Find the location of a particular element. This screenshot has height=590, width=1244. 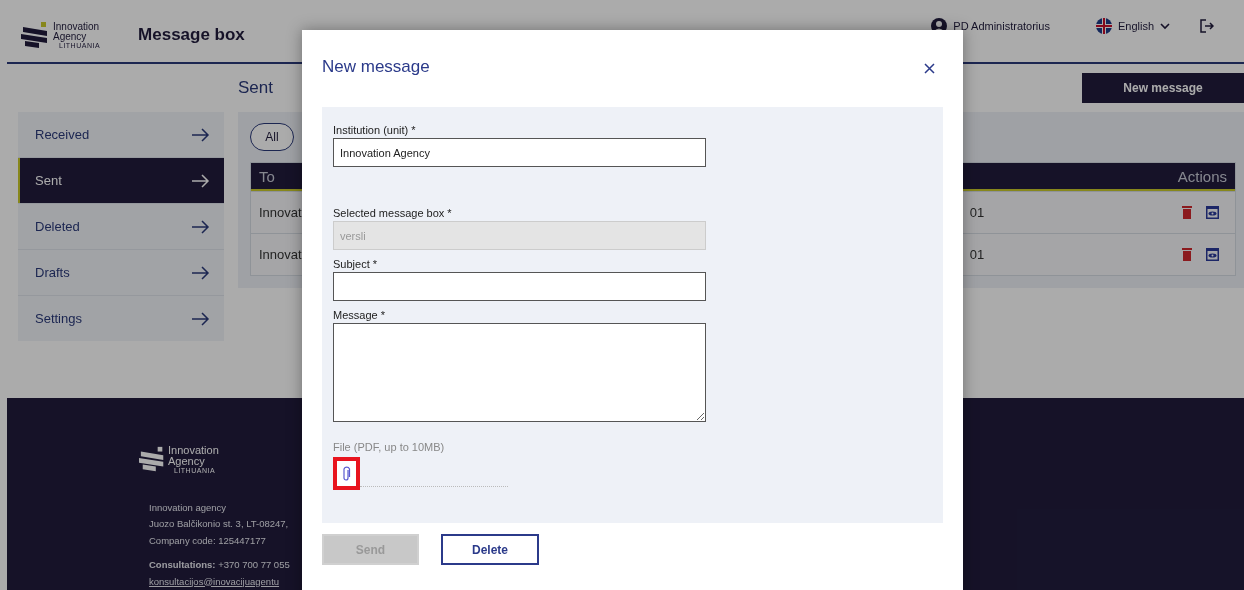

page-title: Message box is located at coordinates (191, 35).